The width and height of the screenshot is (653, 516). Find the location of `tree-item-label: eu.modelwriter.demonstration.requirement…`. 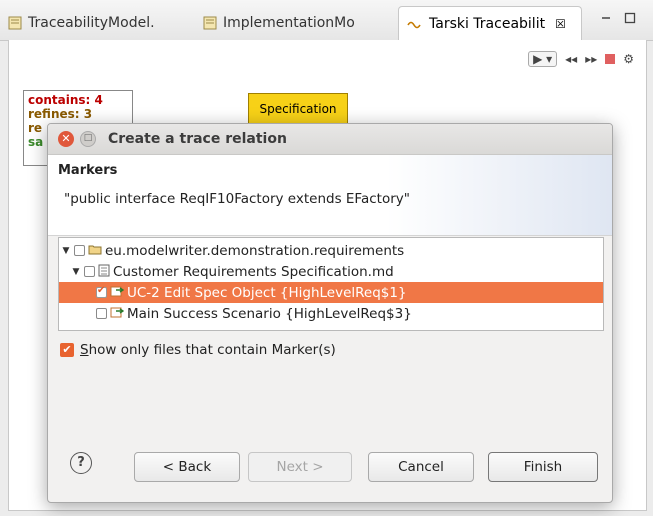

tree-item-label: eu.modelwriter.demonstration.requirement… is located at coordinates (255, 250).